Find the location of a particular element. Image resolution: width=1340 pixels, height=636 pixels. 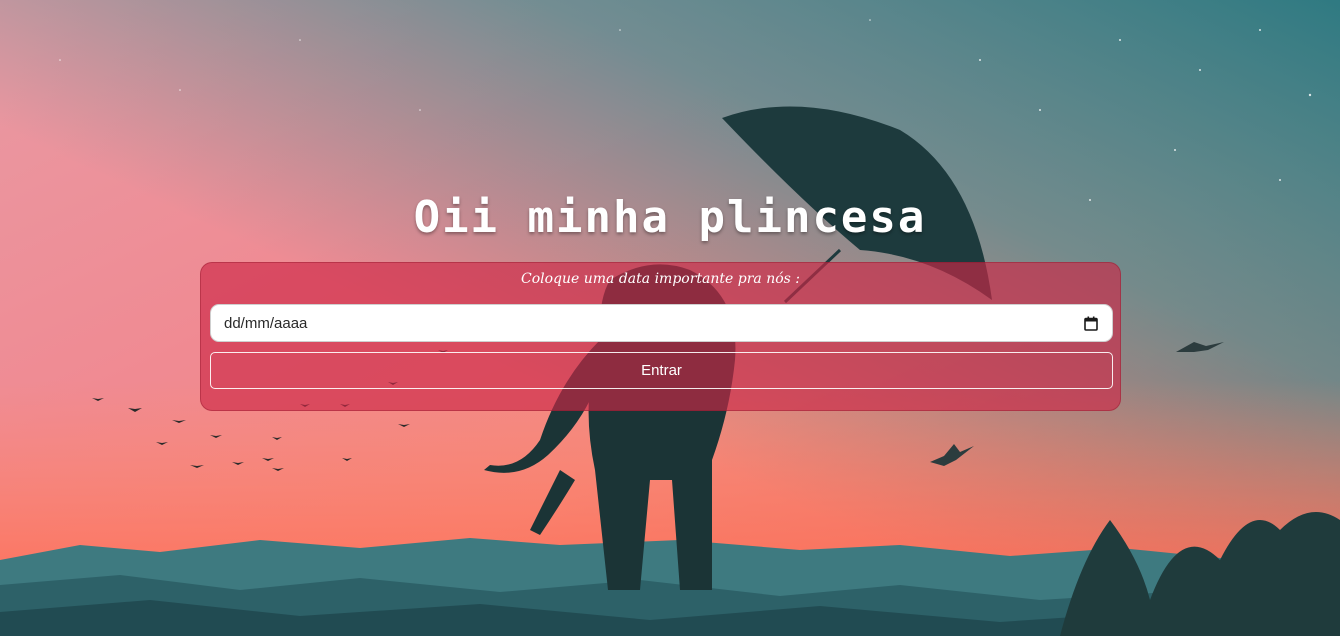

enter-button: Entrar is located at coordinates (661, 370).